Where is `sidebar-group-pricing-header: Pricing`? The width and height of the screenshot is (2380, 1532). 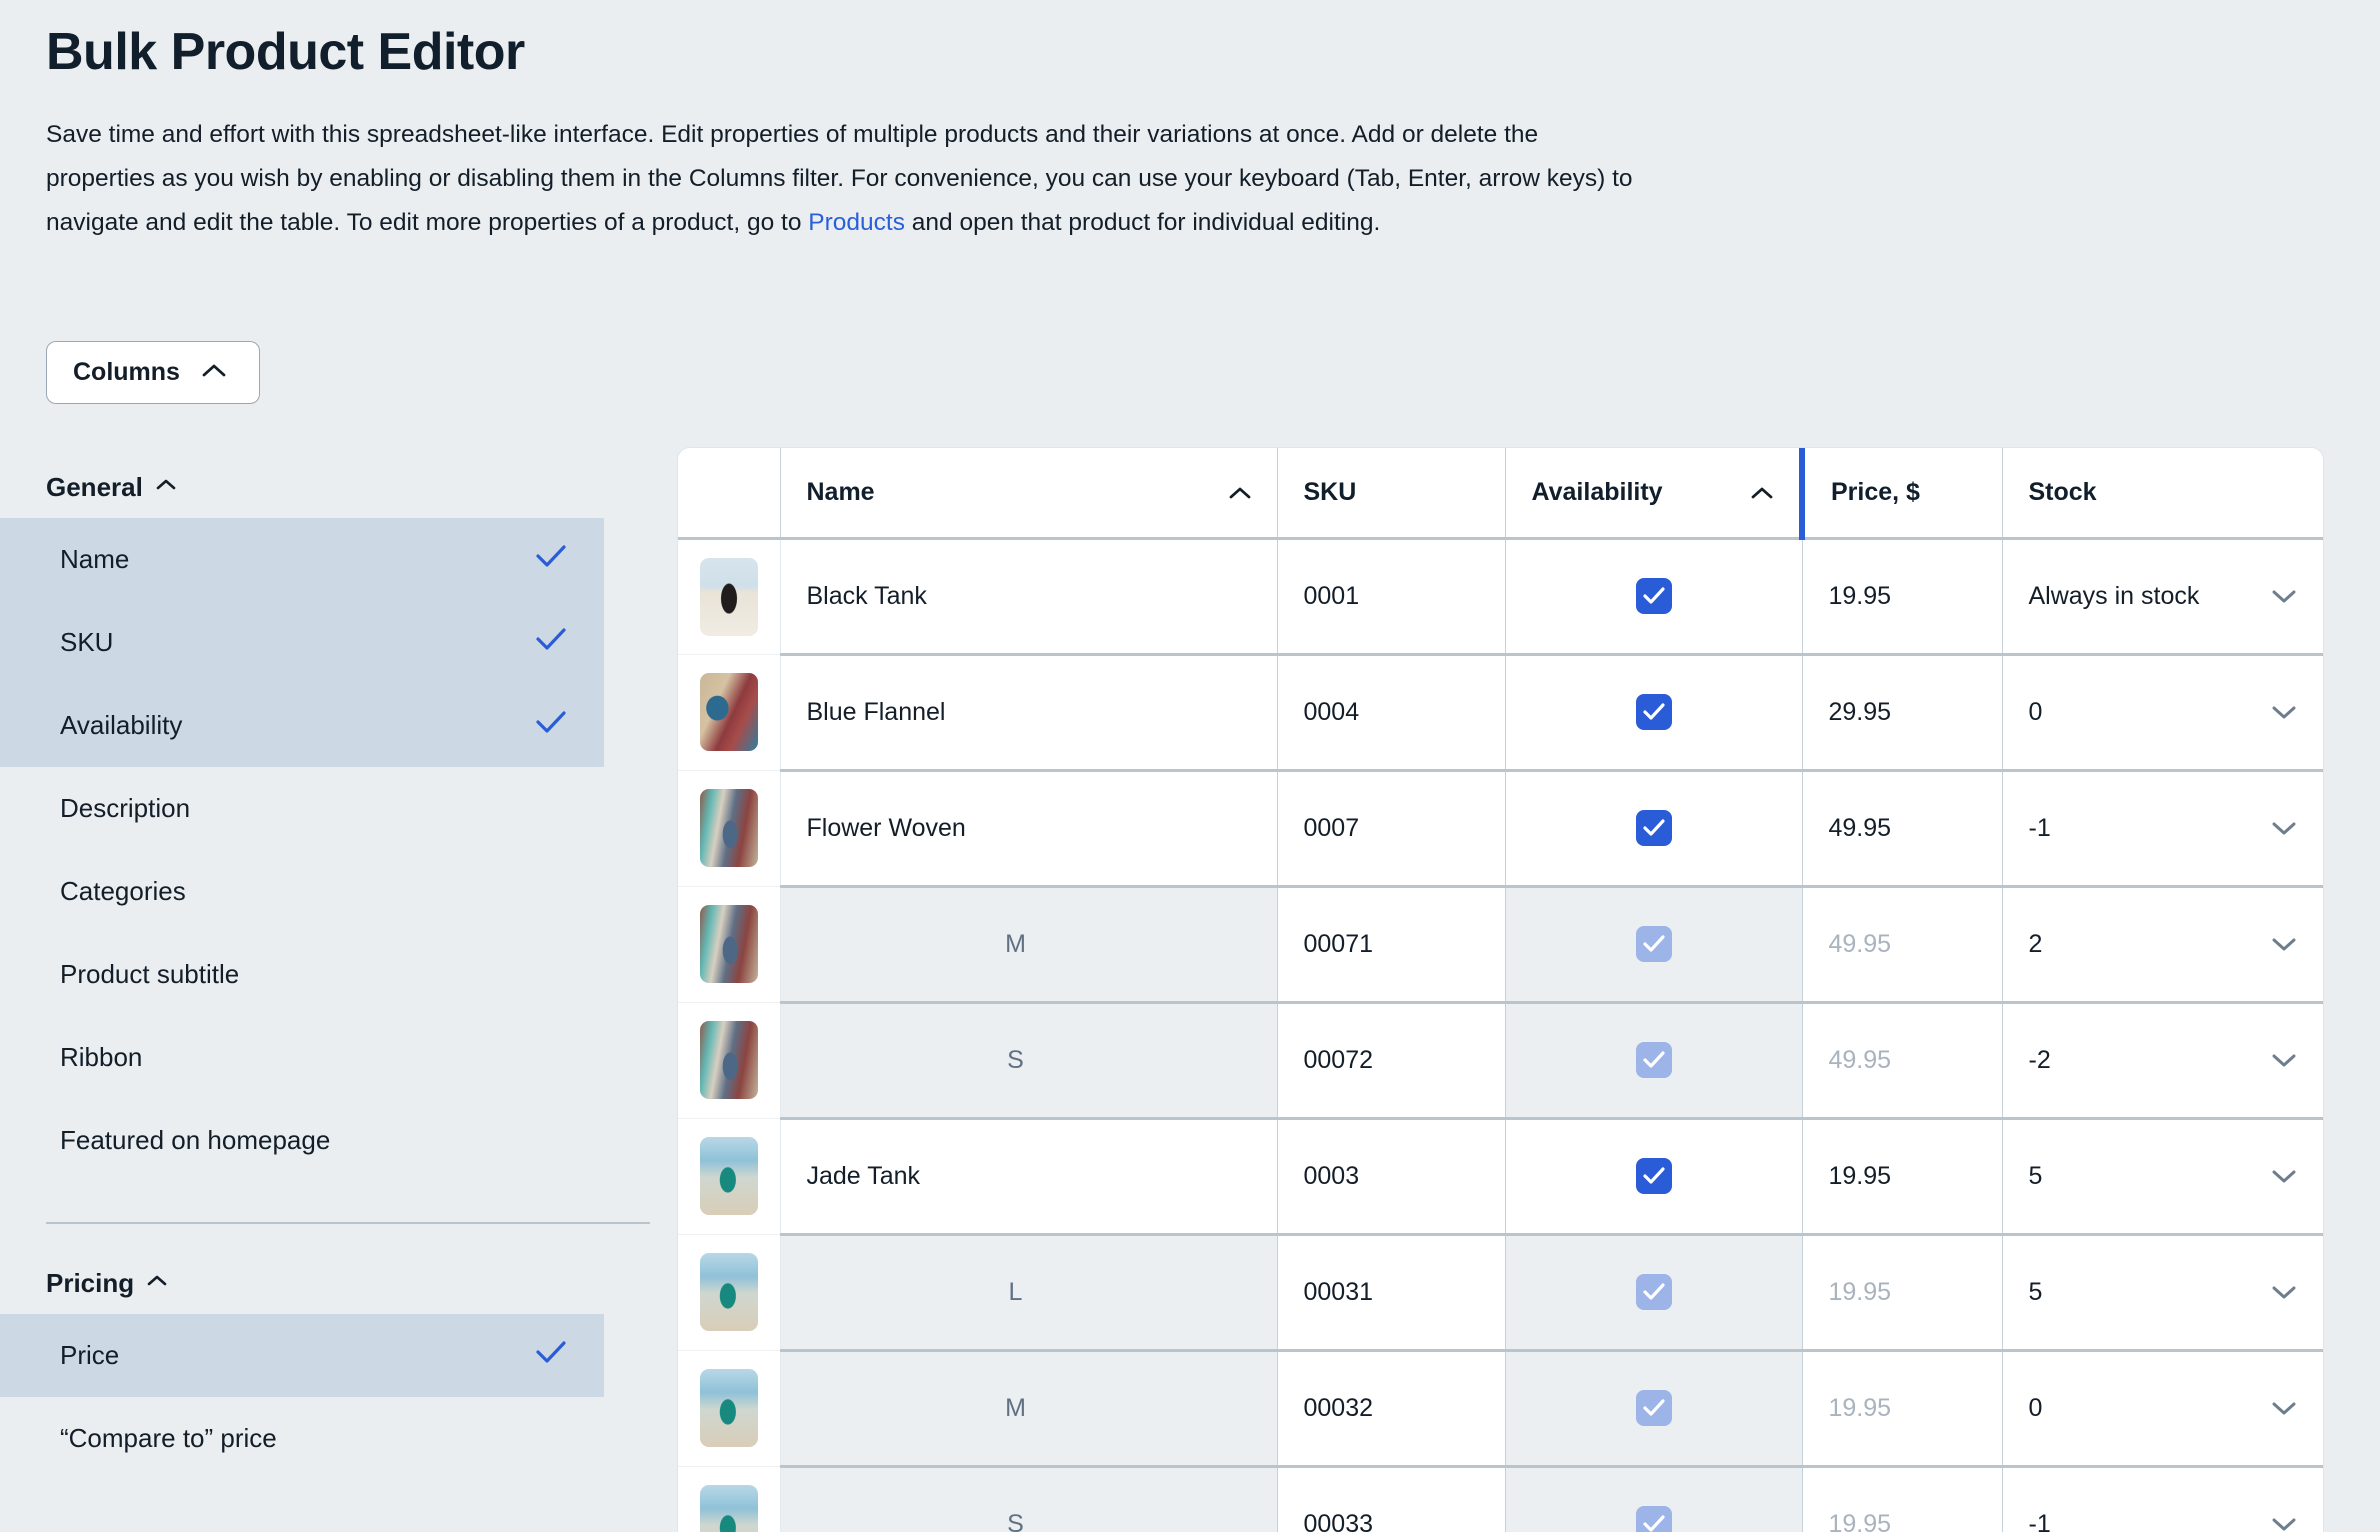 sidebar-group-pricing-header: Pricing is located at coordinates (330, 1283).